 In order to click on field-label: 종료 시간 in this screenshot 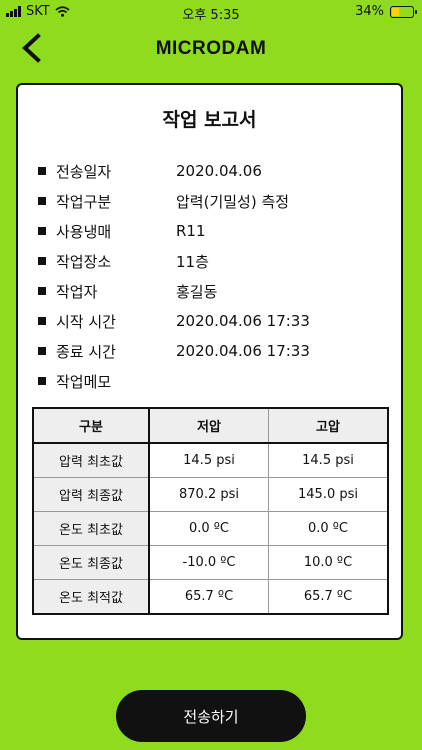, I will do `click(86, 351)`.